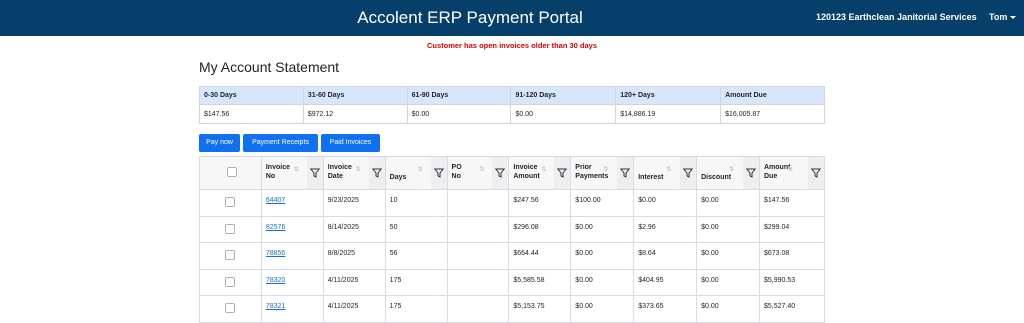 This screenshot has height=323, width=1024. What do you see at coordinates (354, 229) in the screenshot?
I see `cell-date: 8/14/2025` at bounding box center [354, 229].